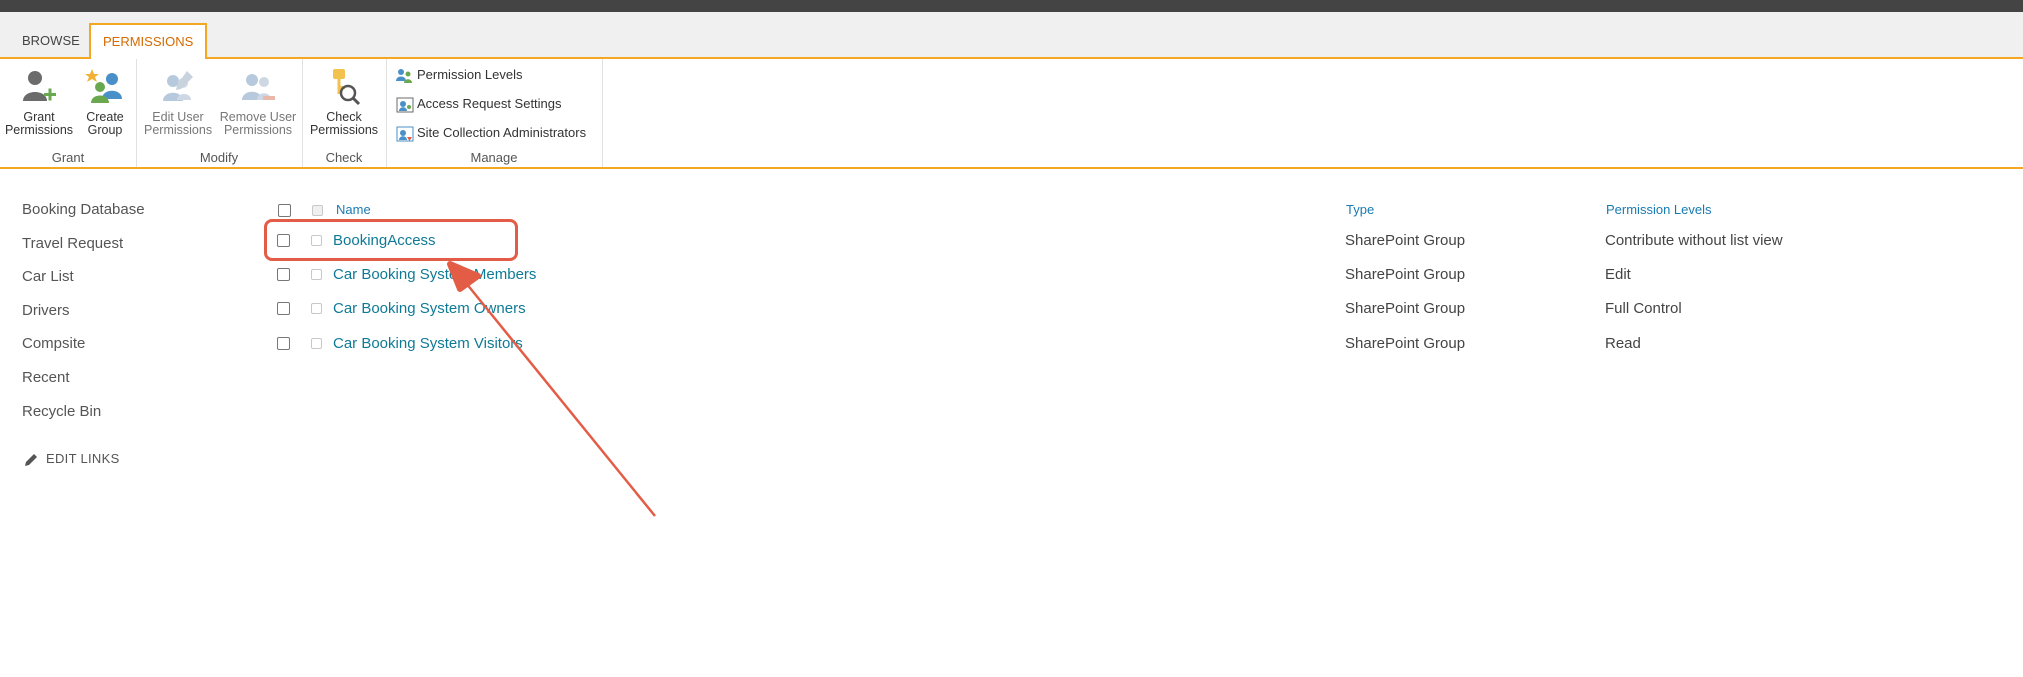  I want to click on access-request-settings-icon, so click(405, 105).